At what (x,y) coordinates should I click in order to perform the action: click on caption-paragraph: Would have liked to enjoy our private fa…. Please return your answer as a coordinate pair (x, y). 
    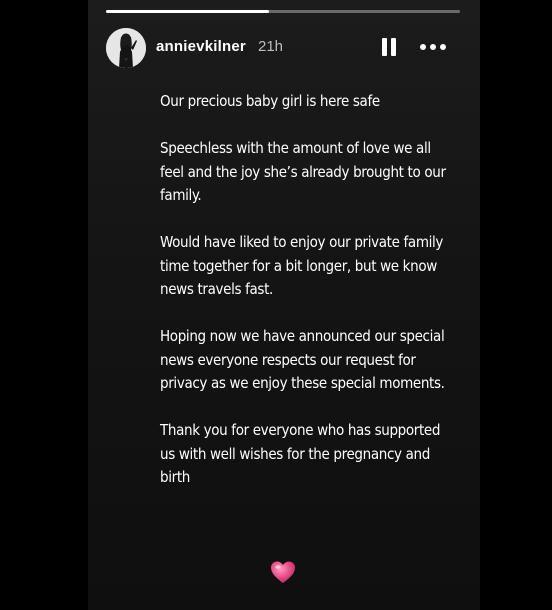
    Looking at the image, I should click on (302, 265).